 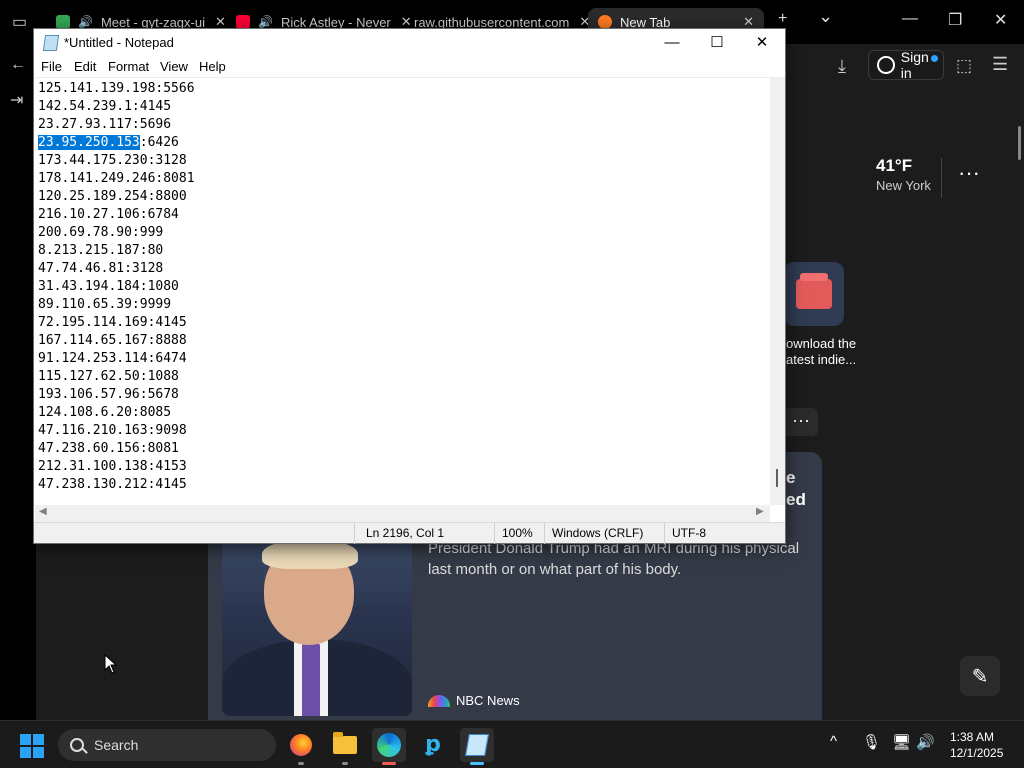 I want to click on text-line: 31.43.194.184:1080, so click(x=108, y=287).